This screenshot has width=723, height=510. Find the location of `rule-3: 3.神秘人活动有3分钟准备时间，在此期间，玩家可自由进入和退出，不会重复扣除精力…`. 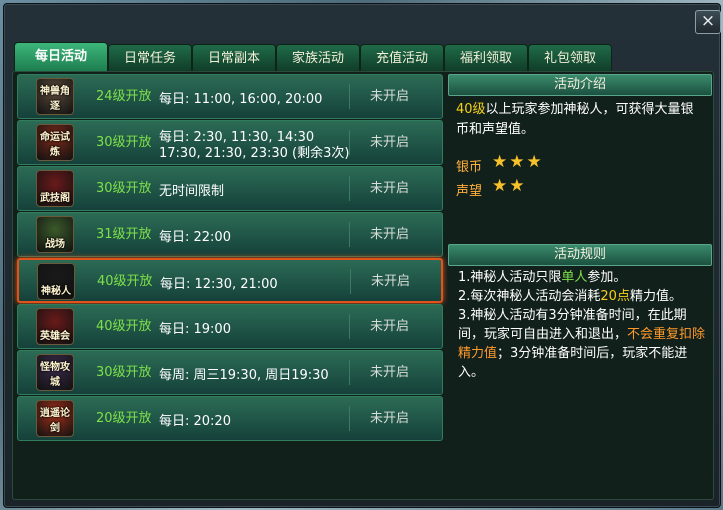

rule-3: 3.神秘人活动有3分钟准备时间，在此期间，玩家可自由进入和退出，不会重复扣除精力… is located at coordinates (582, 344).